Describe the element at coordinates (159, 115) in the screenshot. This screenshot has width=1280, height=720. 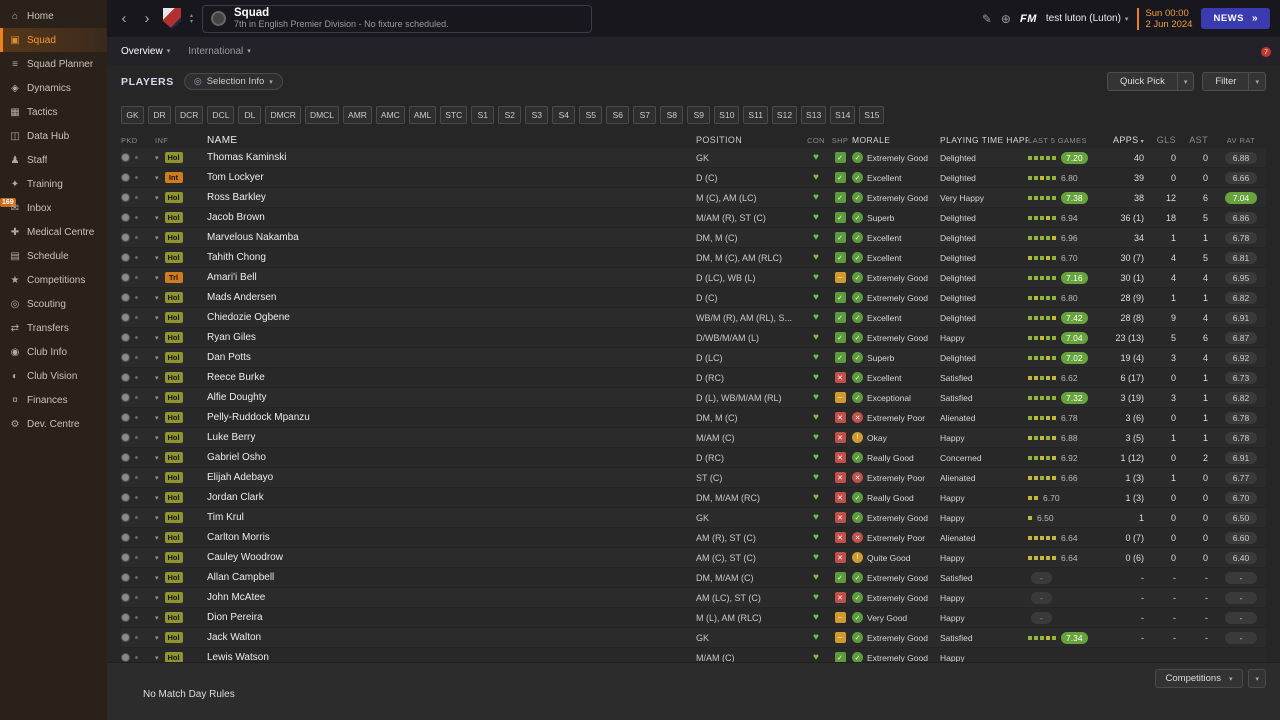
I see `position-filter-dr: DR` at that location.